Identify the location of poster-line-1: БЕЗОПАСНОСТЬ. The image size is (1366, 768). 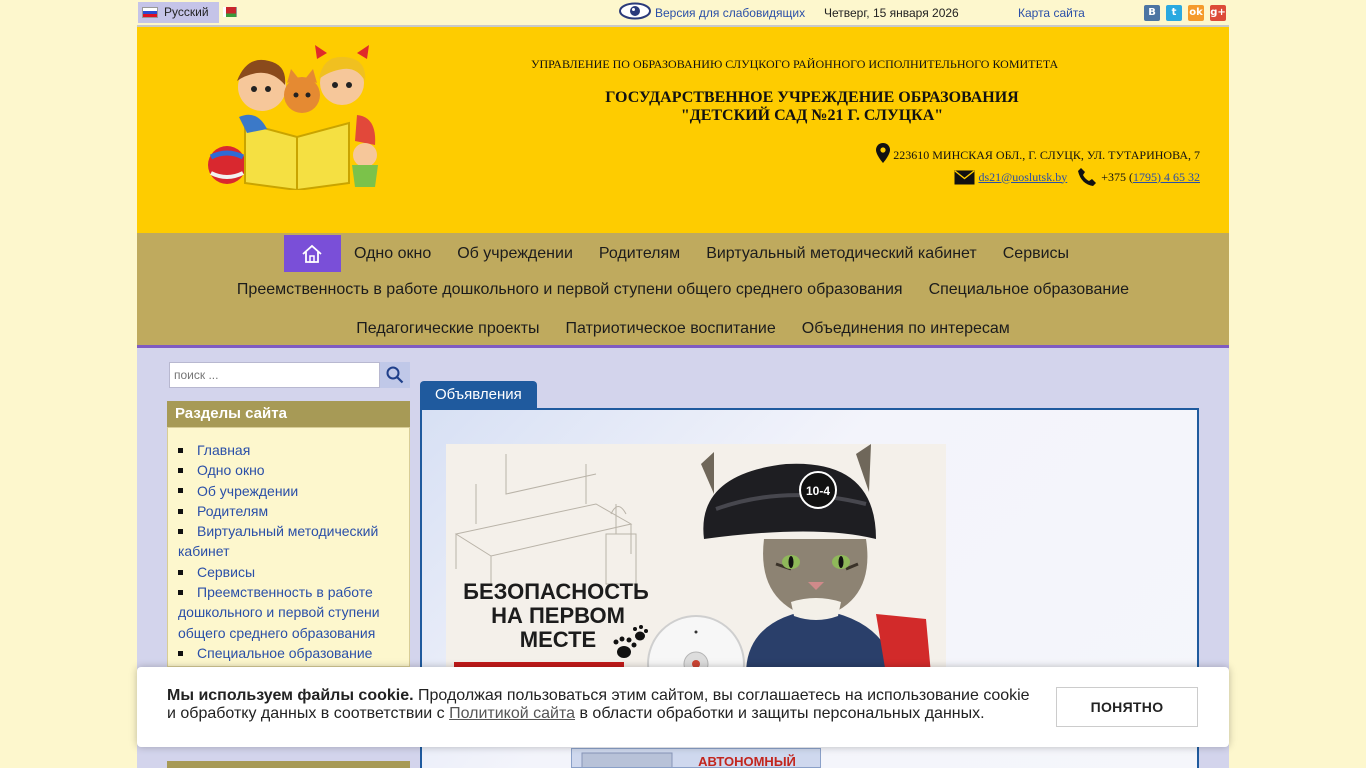
(556, 591).